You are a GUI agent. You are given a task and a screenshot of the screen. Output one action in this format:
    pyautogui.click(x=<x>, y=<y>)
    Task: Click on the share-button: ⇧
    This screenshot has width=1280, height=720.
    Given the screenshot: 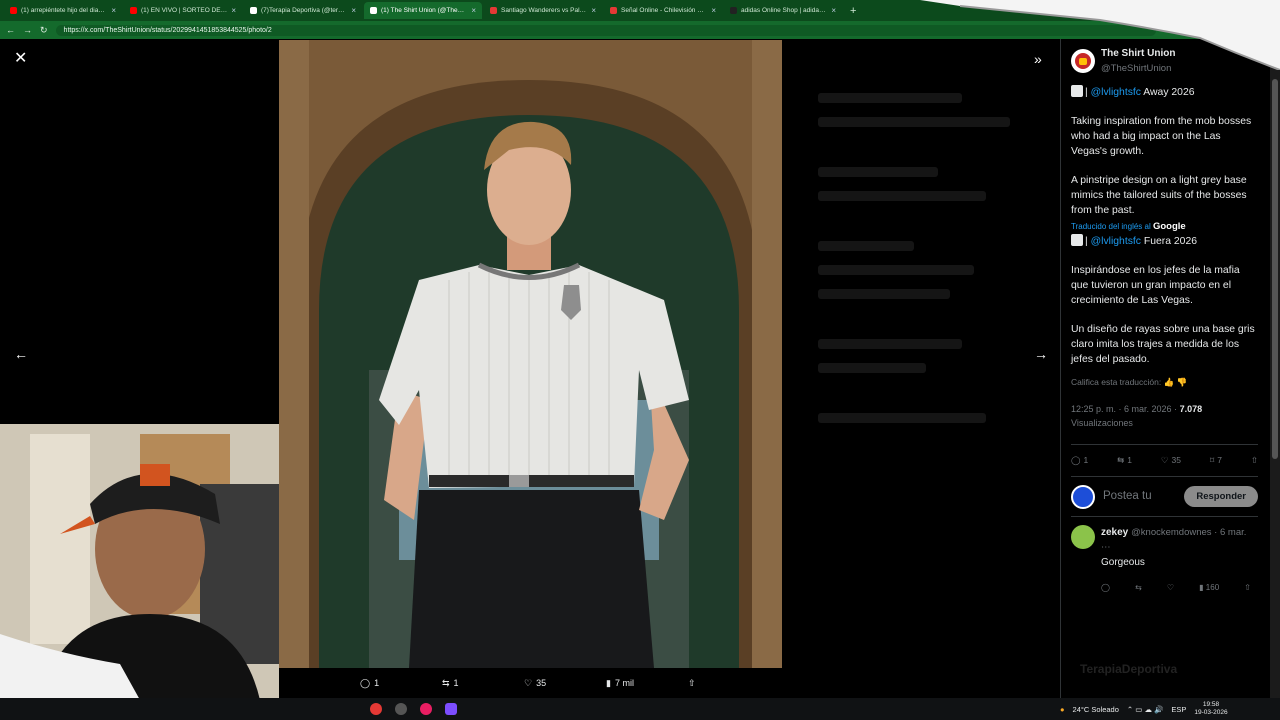 What is the action you would take?
    pyautogui.click(x=1254, y=460)
    